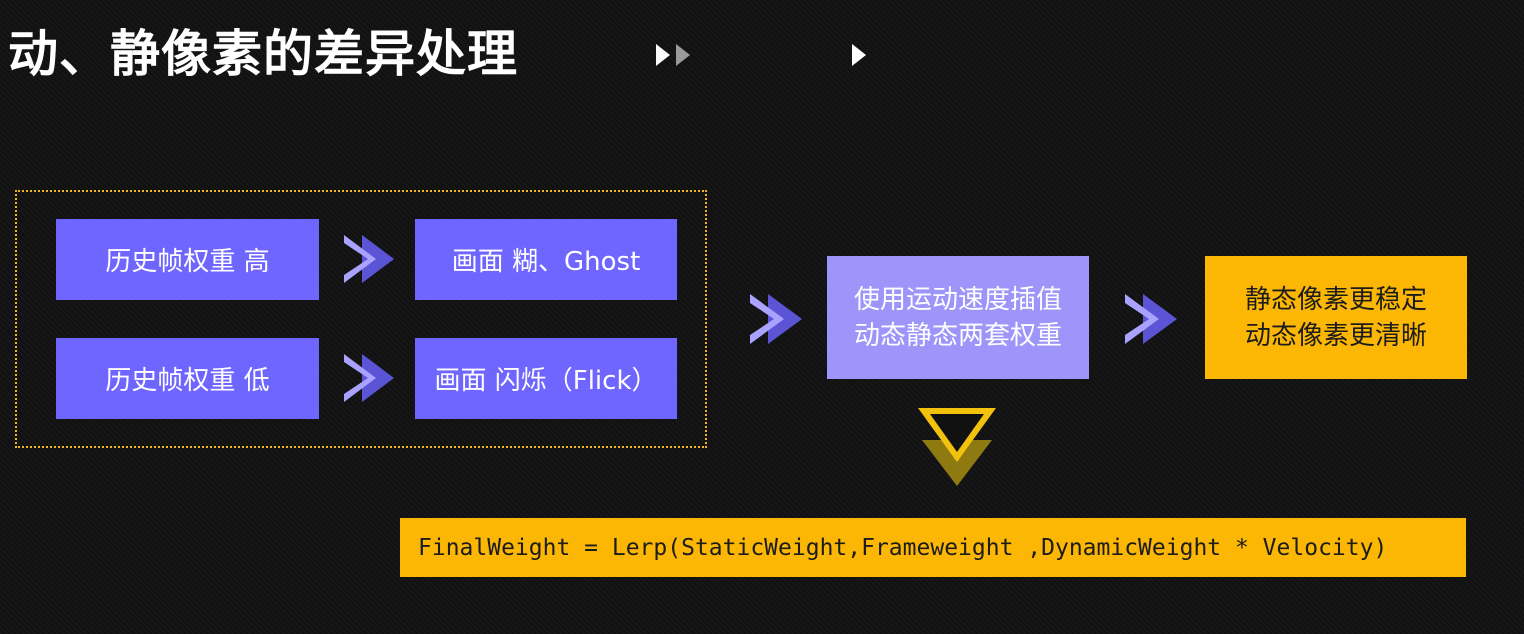  What do you see at coordinates (1335, 335) in the screenshot?
I see `result-line2: 动态像素更清晰` at bounding box center [1335, 335].